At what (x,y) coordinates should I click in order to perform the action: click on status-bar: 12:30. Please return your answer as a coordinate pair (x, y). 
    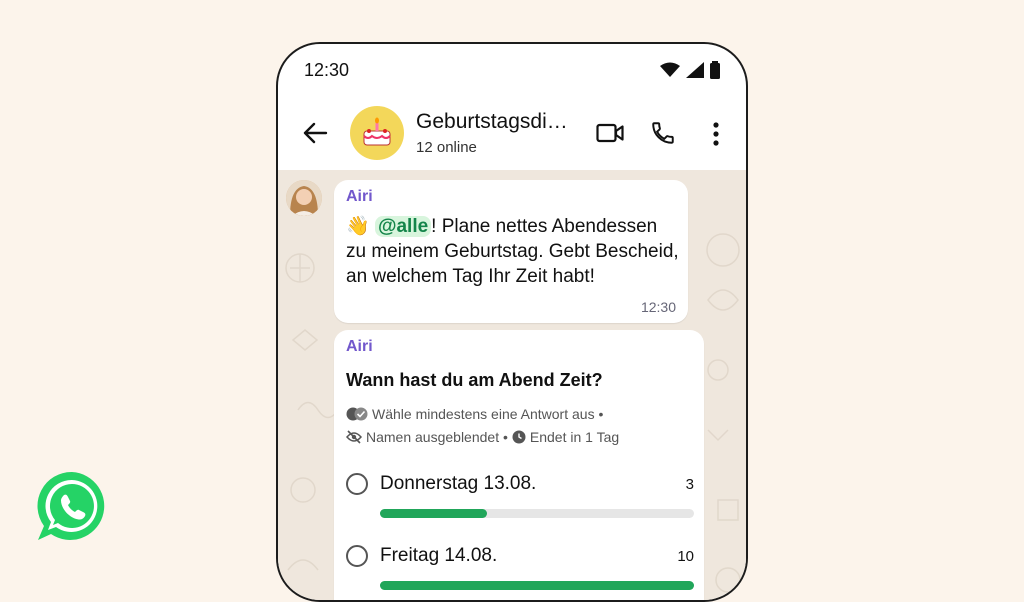
    Looking at the image, I should click on (512, 70).